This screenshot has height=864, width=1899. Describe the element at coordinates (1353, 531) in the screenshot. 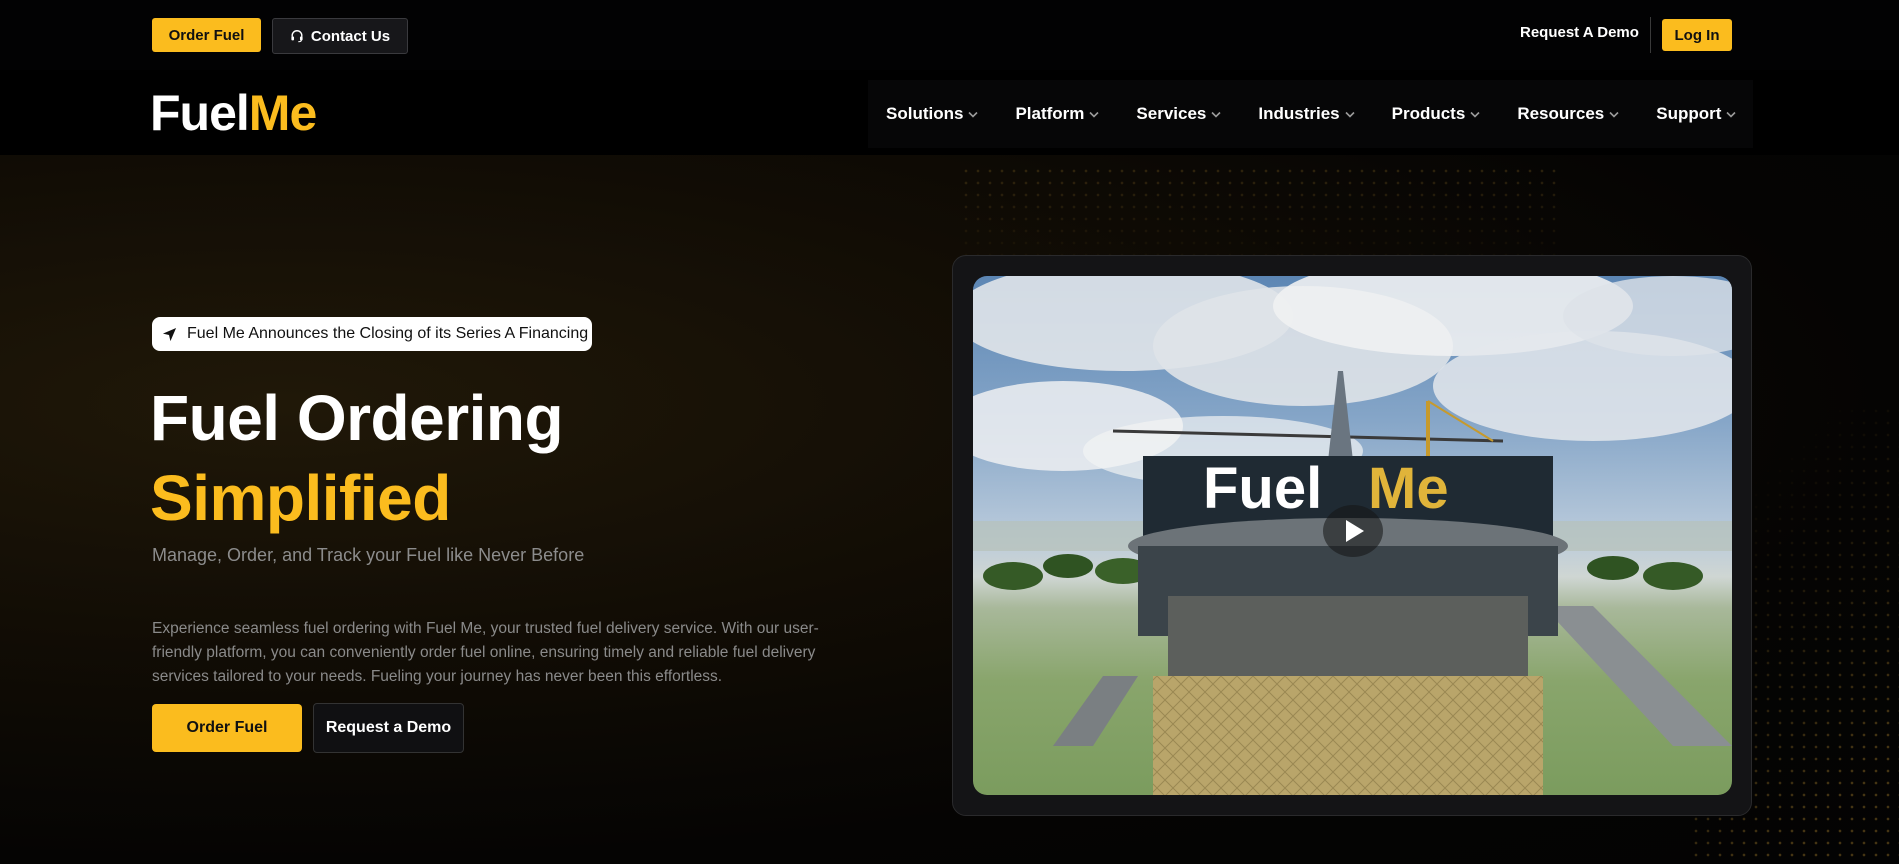

I see `play-icon` at that location.